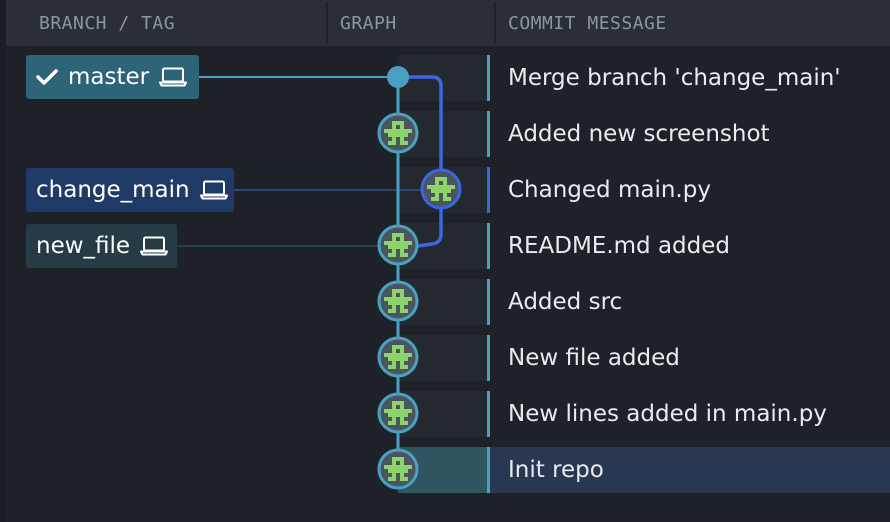 Image resolution: width=890 pixels, height=522 pixels. Describe the element at coordinates (47, 77) in the screenshot. I see `checkmark-icon` at that location.